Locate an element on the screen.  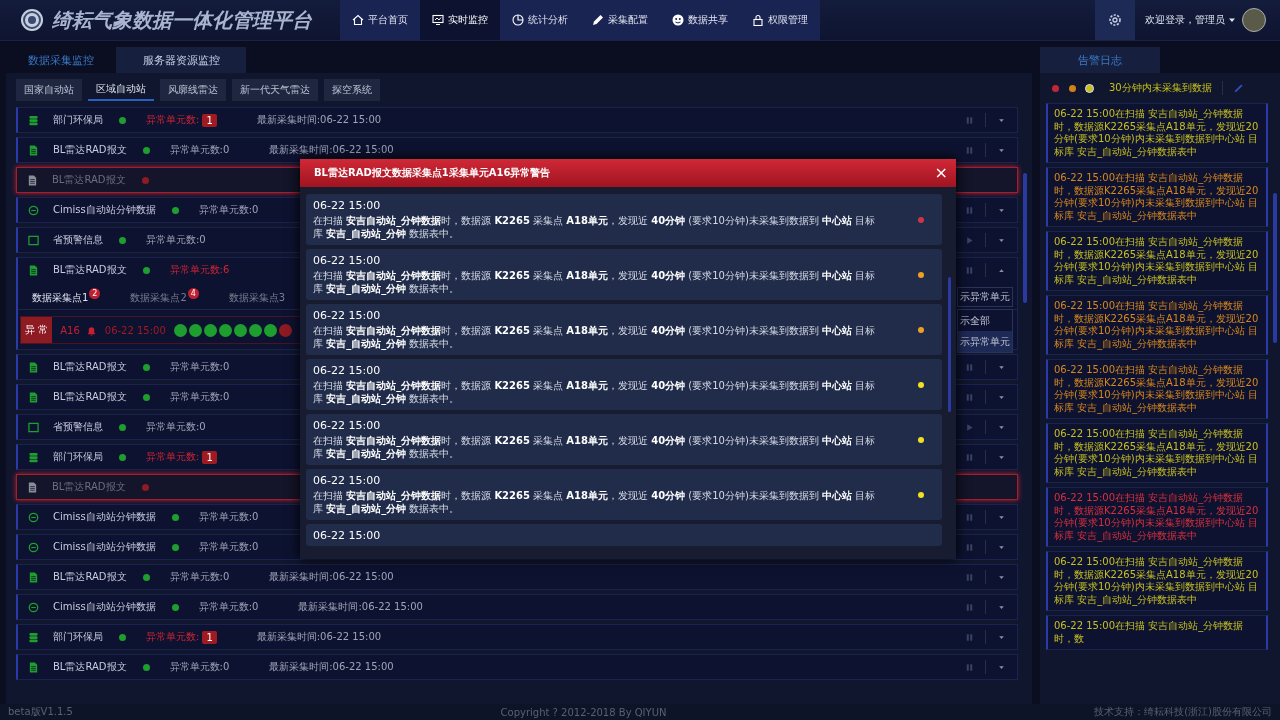
station-tab: 探空系统 is located at coordinates (352, 90).